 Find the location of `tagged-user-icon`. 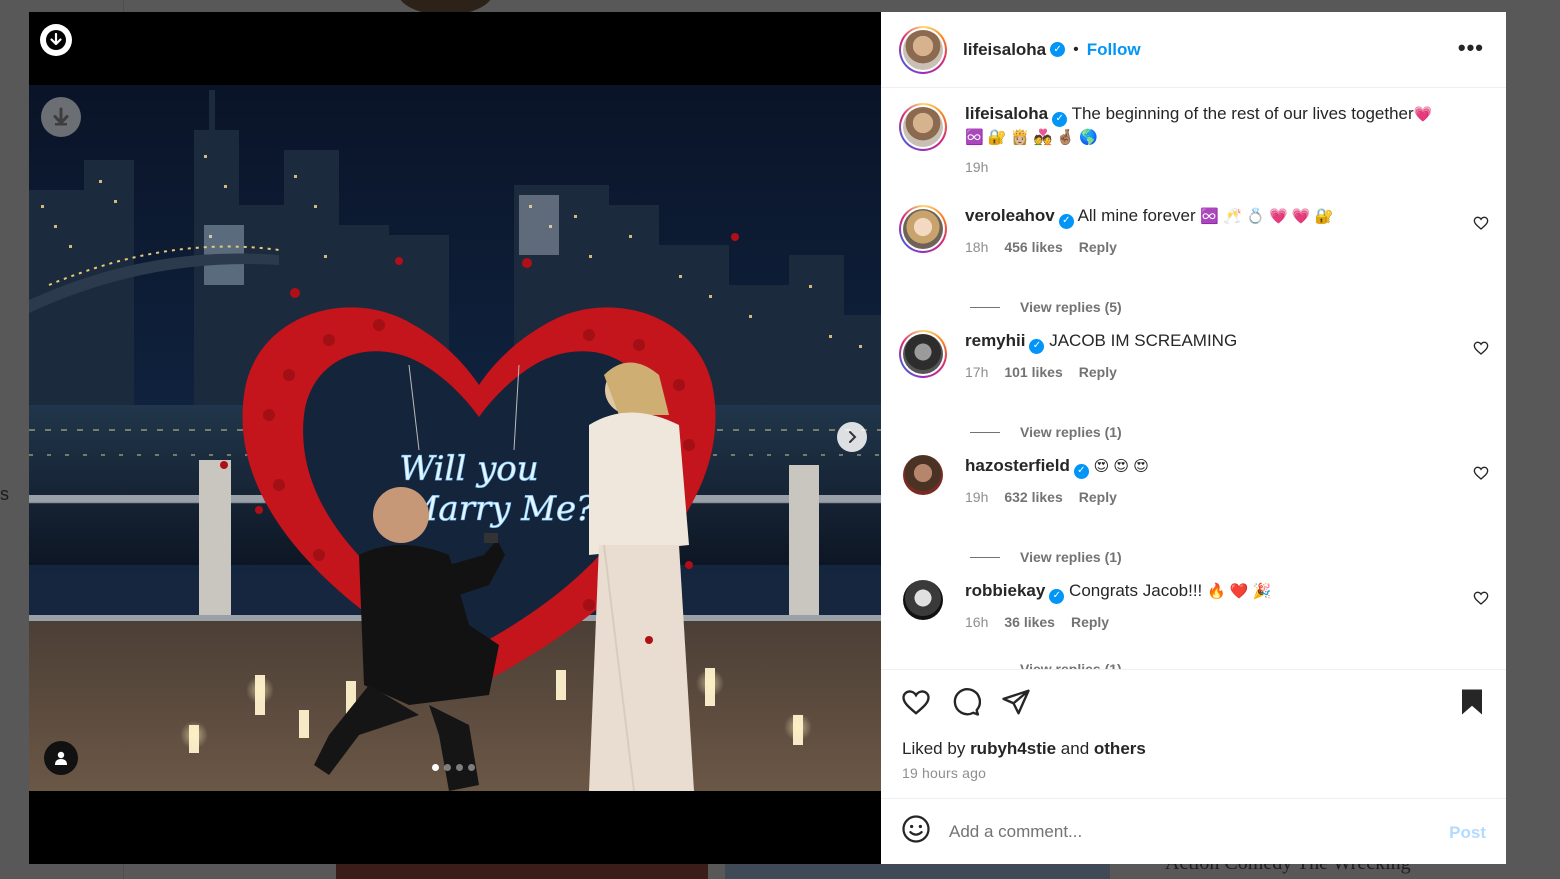

tagged-user-icon is located at coordinates (61, 758).